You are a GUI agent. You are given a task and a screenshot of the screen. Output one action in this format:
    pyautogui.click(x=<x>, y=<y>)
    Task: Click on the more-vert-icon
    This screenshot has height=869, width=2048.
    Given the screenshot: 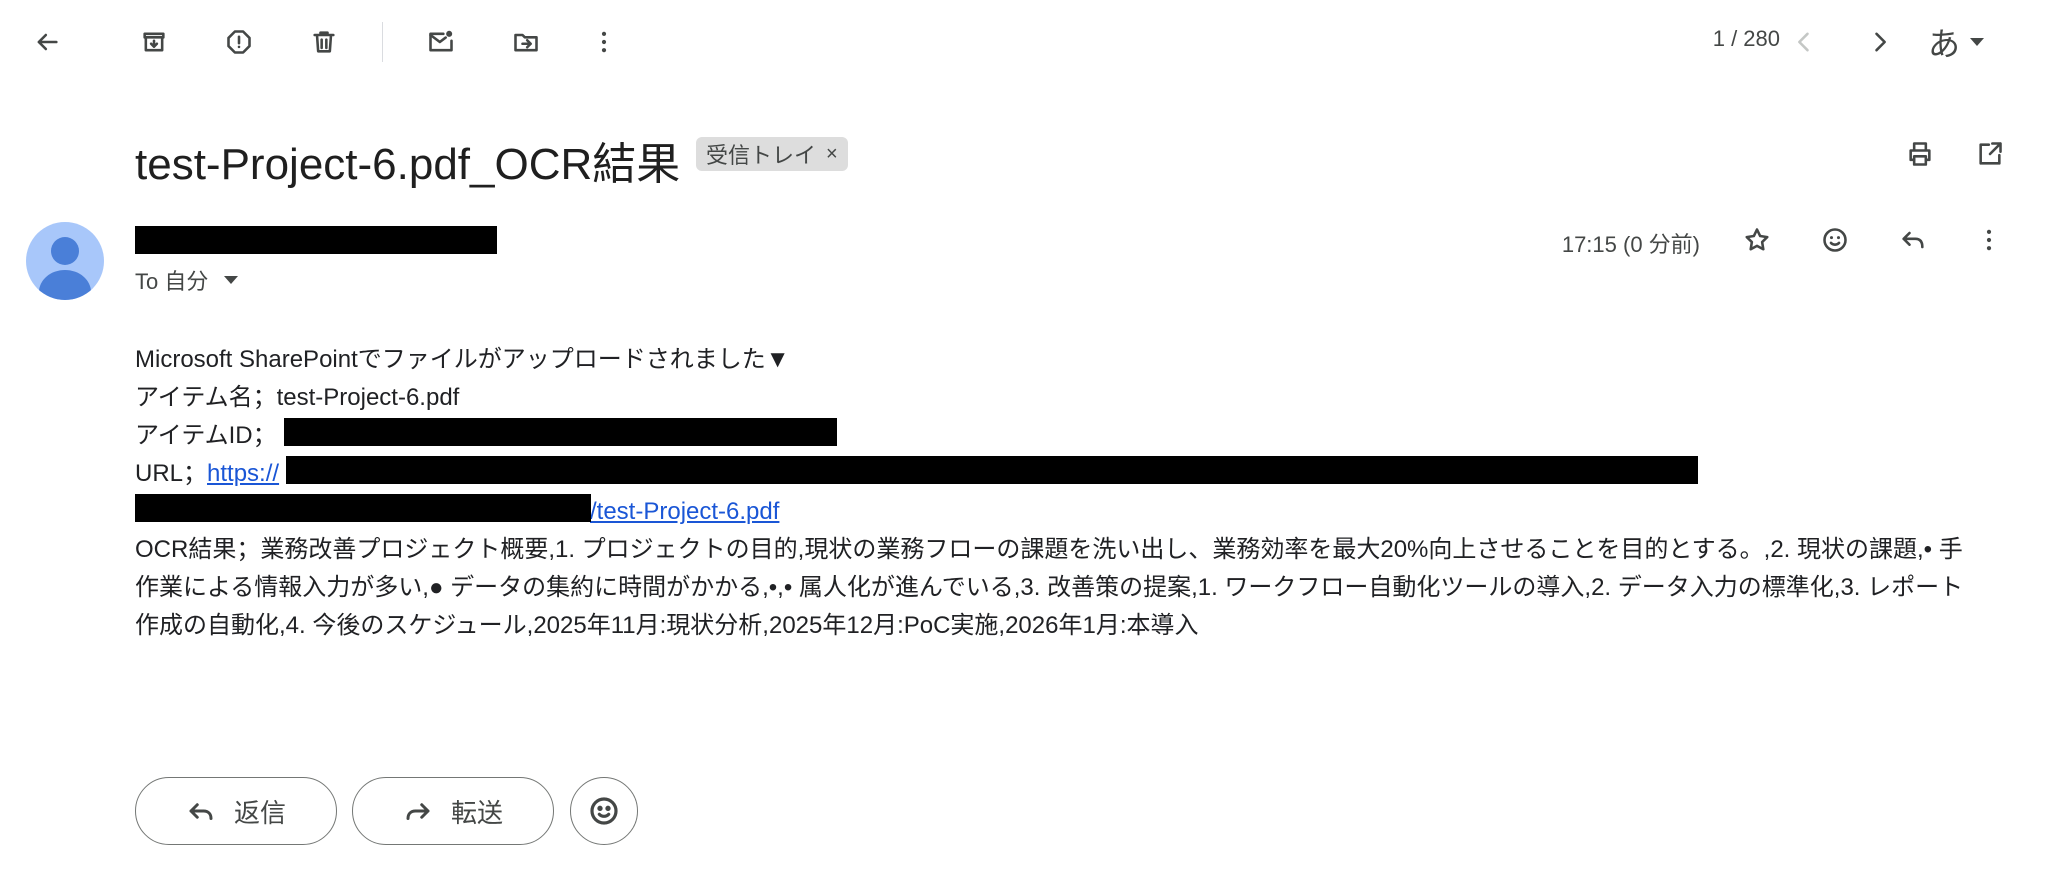 What is the action you would take?
    pyautogui.click(x=604, y=42)
    